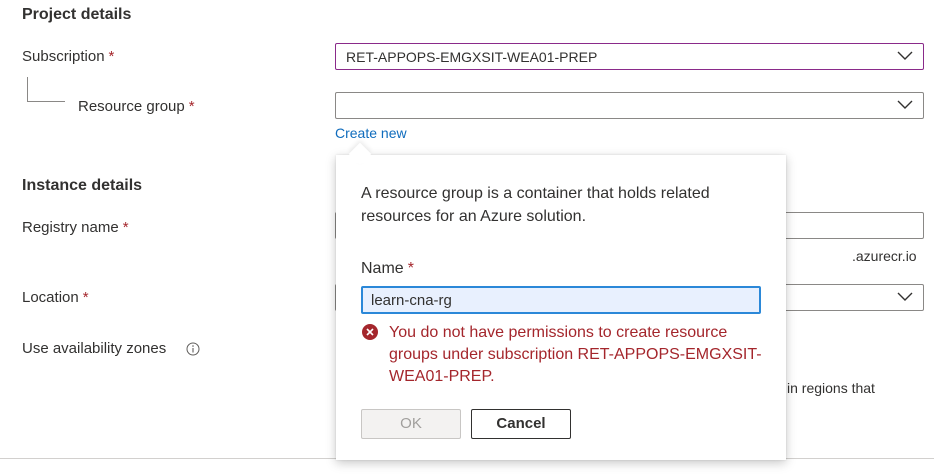 This screenshot has width=934, height=476. What do you see at coordinates (77, 14) in the screenshot?
I see `project-details-heading: Project details` at bounding box center [77, 14].